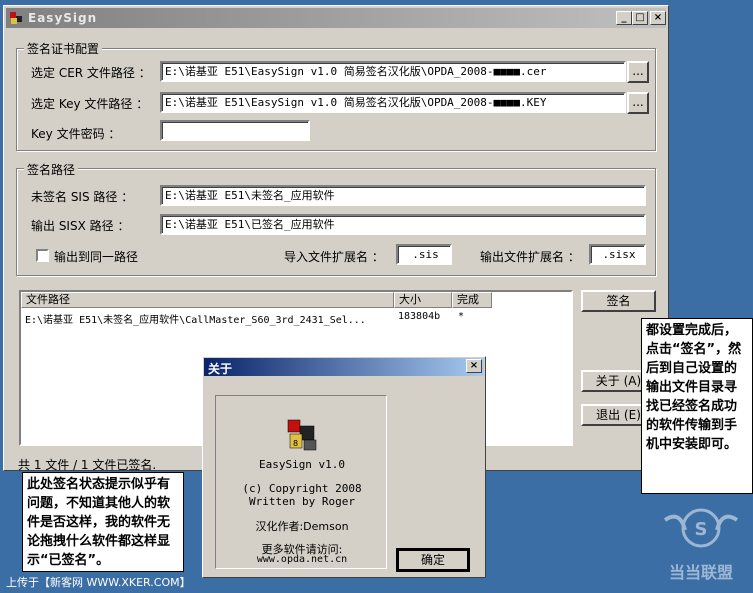 The width and height of the screenshot is (753, 593). Describe the element at coordinates (87, 465) in the screenshot. I see `status-text: 共 1 文件 / 1 文件已签名.` at that location.